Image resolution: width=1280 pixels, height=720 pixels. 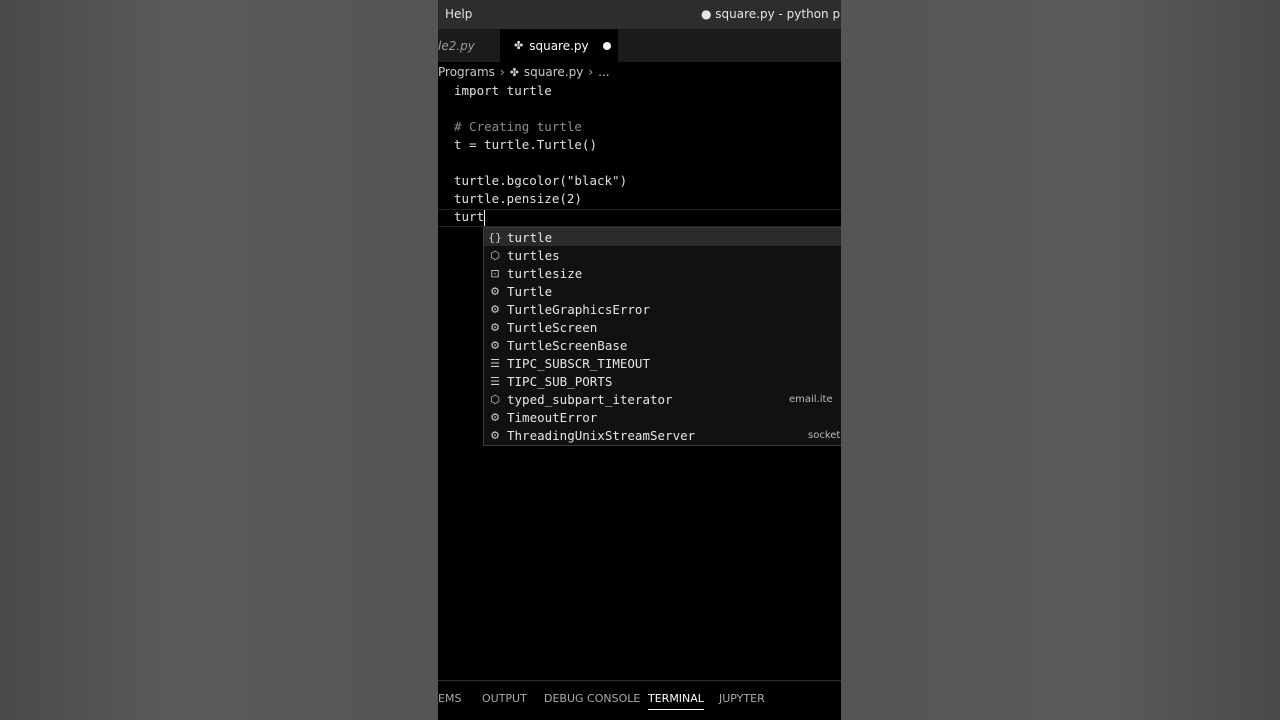 What do you see at coordinates (811, 399) in the screenshot?
I see `suggestion-detail: email.ite` at bounding box center [811, 399].